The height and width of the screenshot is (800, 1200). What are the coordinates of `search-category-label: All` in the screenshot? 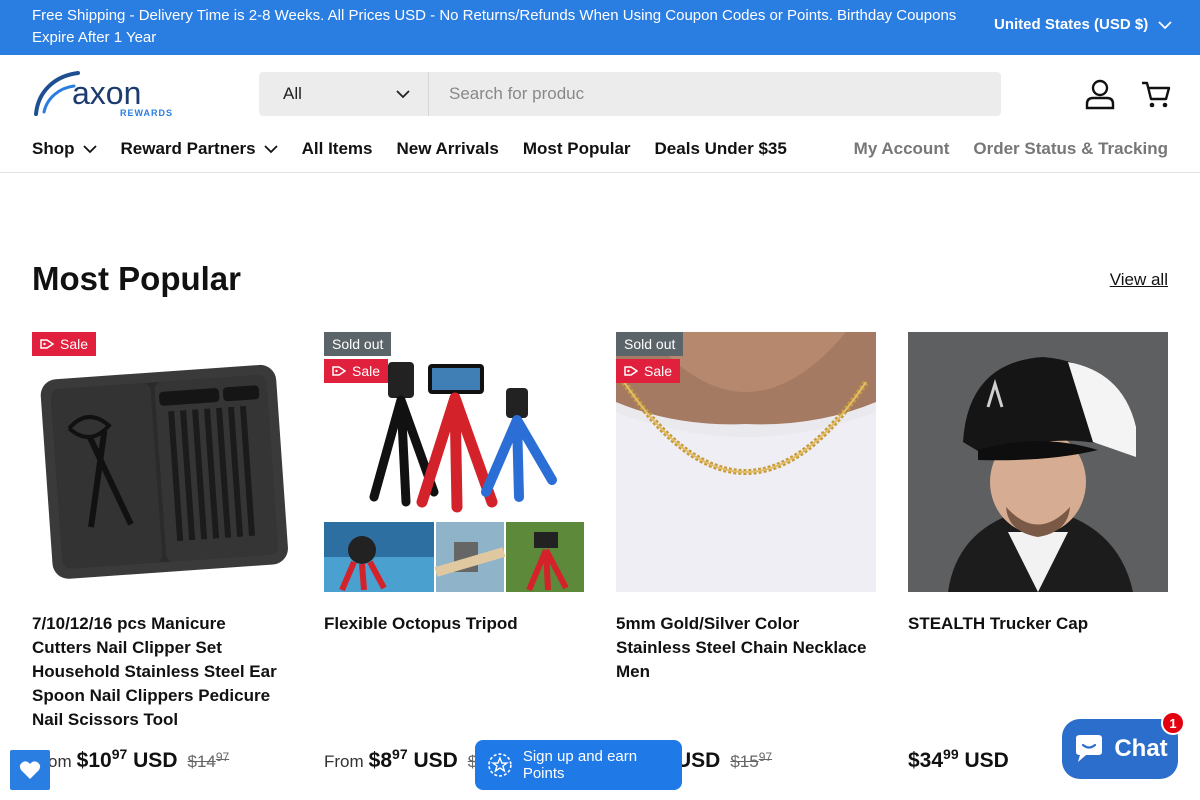 It's located at (292, 93).